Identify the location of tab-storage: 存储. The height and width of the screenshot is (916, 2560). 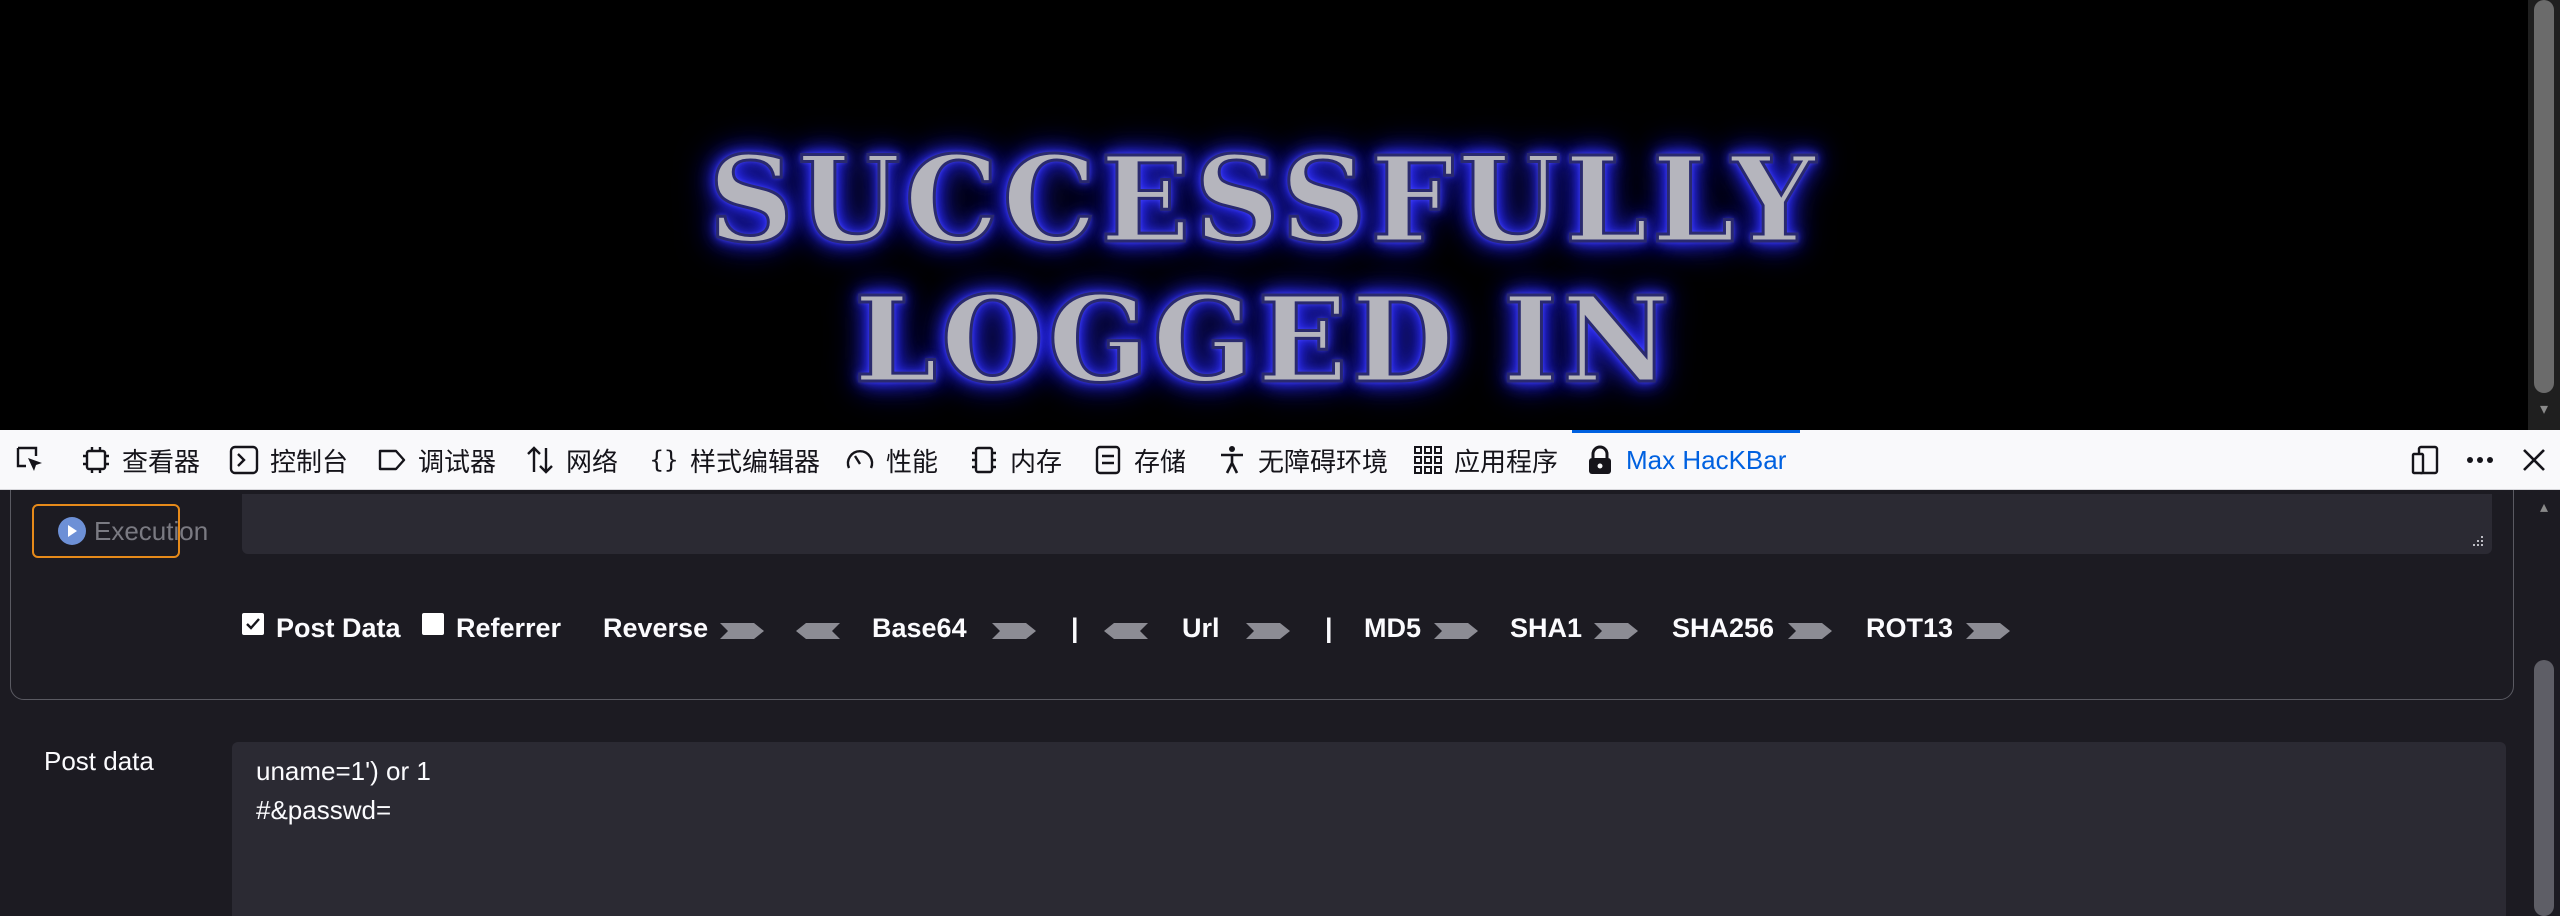
(1139, 460).